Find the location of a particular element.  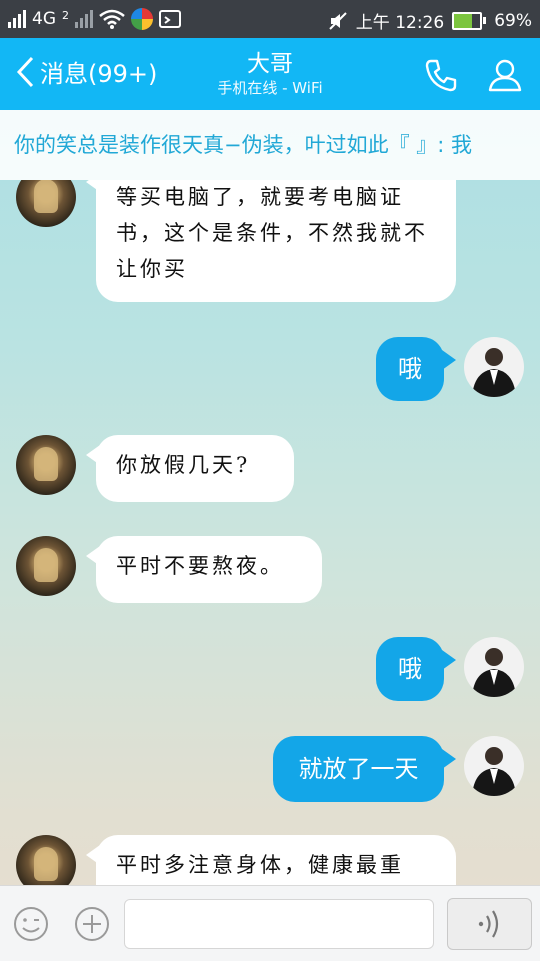

status-right: 上午 12:26 69% is located at coordinates (430, 20).